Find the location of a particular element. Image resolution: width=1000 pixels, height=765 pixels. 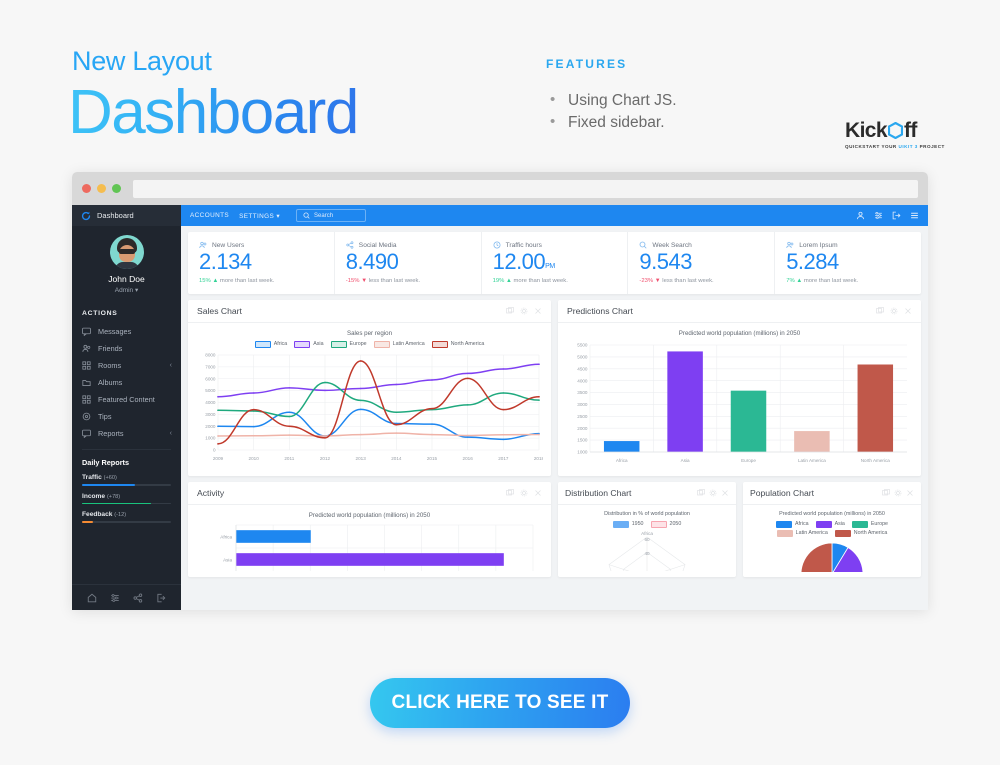

stat-title: Week Search is located at coordinates (672, 245).